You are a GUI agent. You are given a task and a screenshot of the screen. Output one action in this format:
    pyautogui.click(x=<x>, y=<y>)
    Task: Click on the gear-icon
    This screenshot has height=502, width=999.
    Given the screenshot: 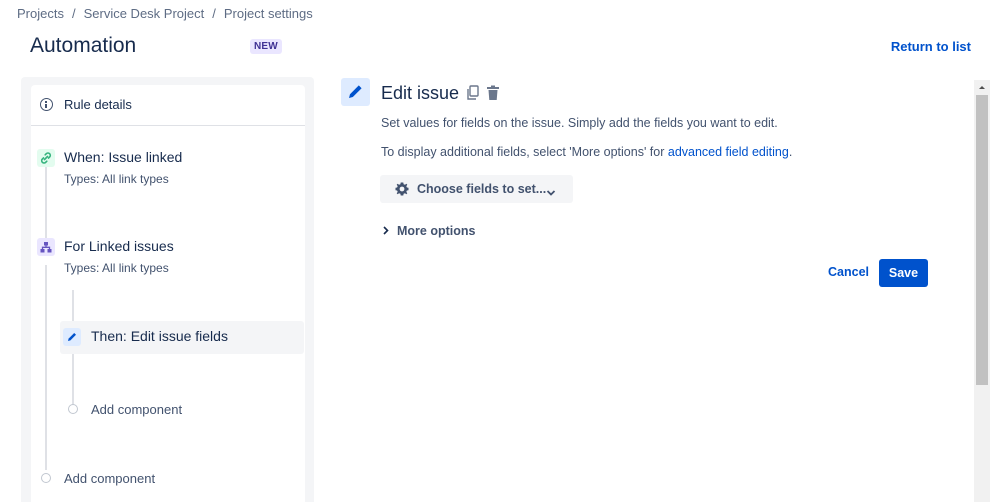 What is the action you would take?
    pyautogui.click(x=402, y=191)
    